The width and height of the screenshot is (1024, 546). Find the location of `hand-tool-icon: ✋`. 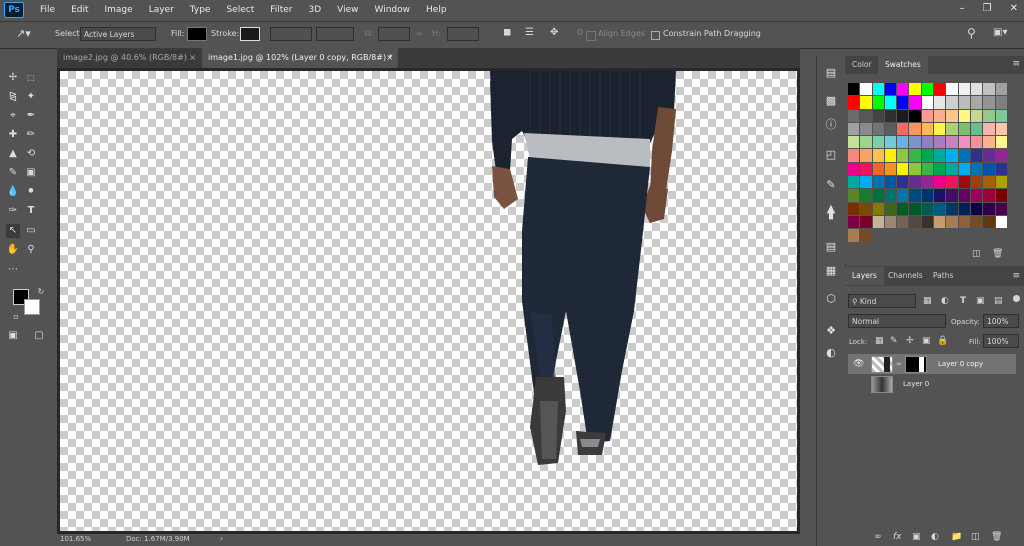

hand-tool-icon: ✋ is located at coordinates (13, 250).